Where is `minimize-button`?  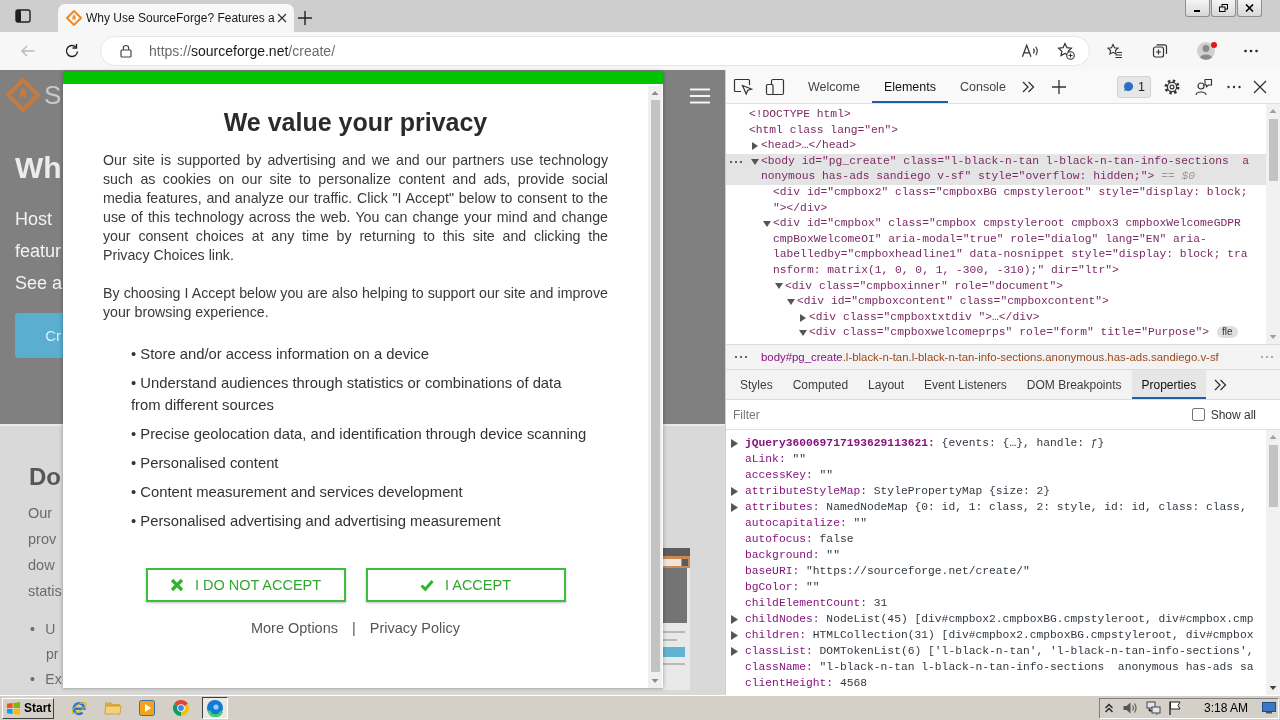 minimize-button is located at coordinates (1197, 8).